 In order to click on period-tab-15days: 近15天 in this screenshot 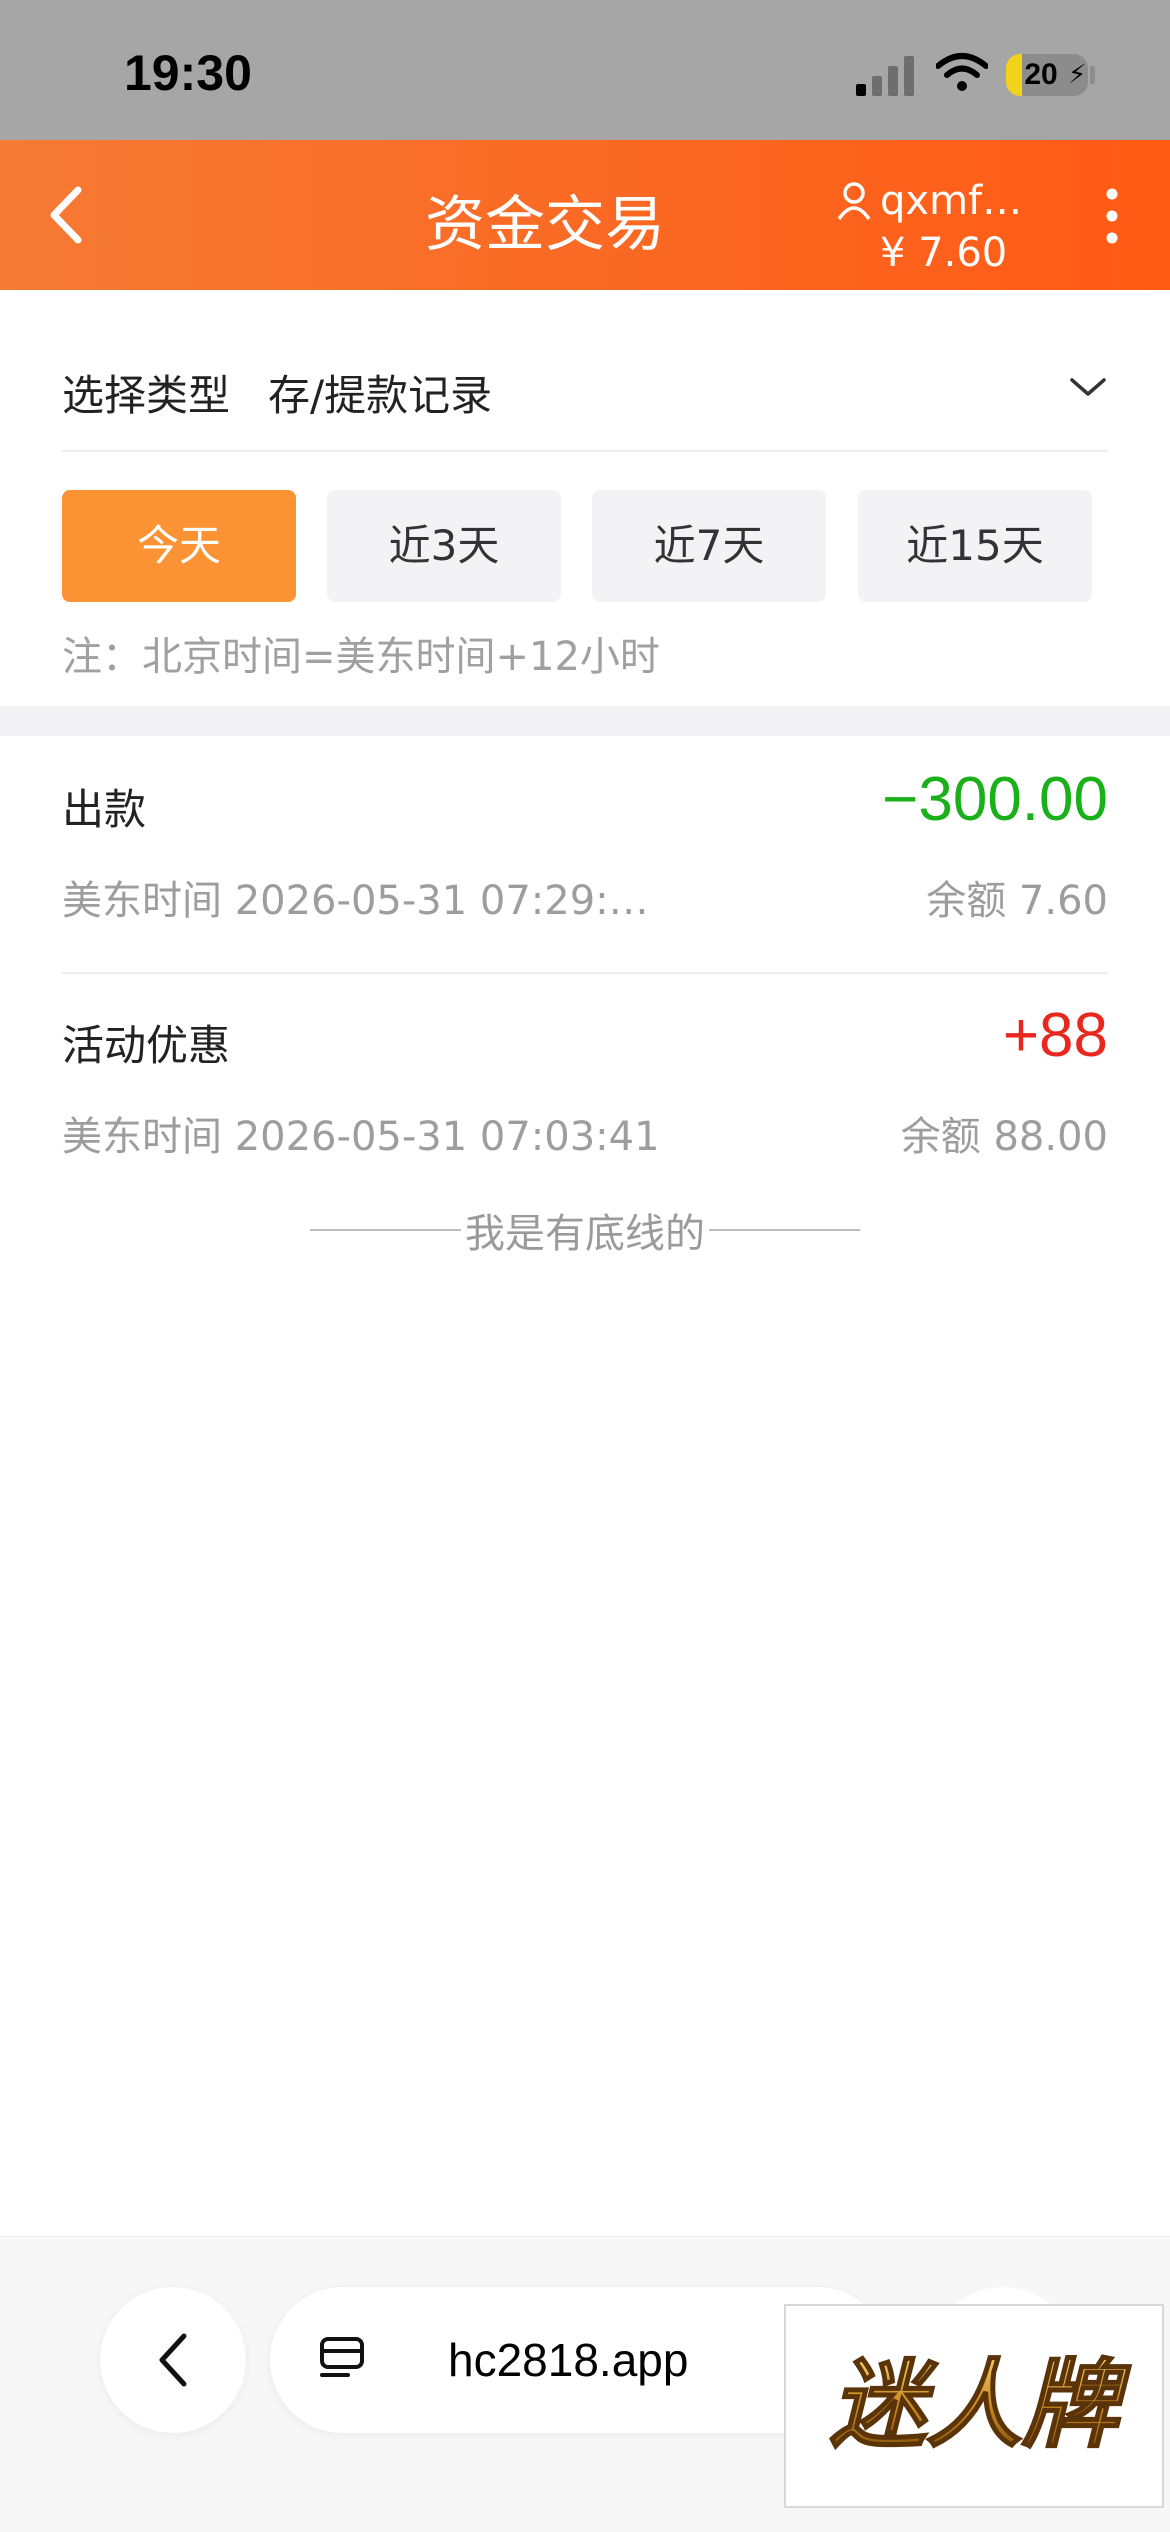, I will do `click(975, 546)`.